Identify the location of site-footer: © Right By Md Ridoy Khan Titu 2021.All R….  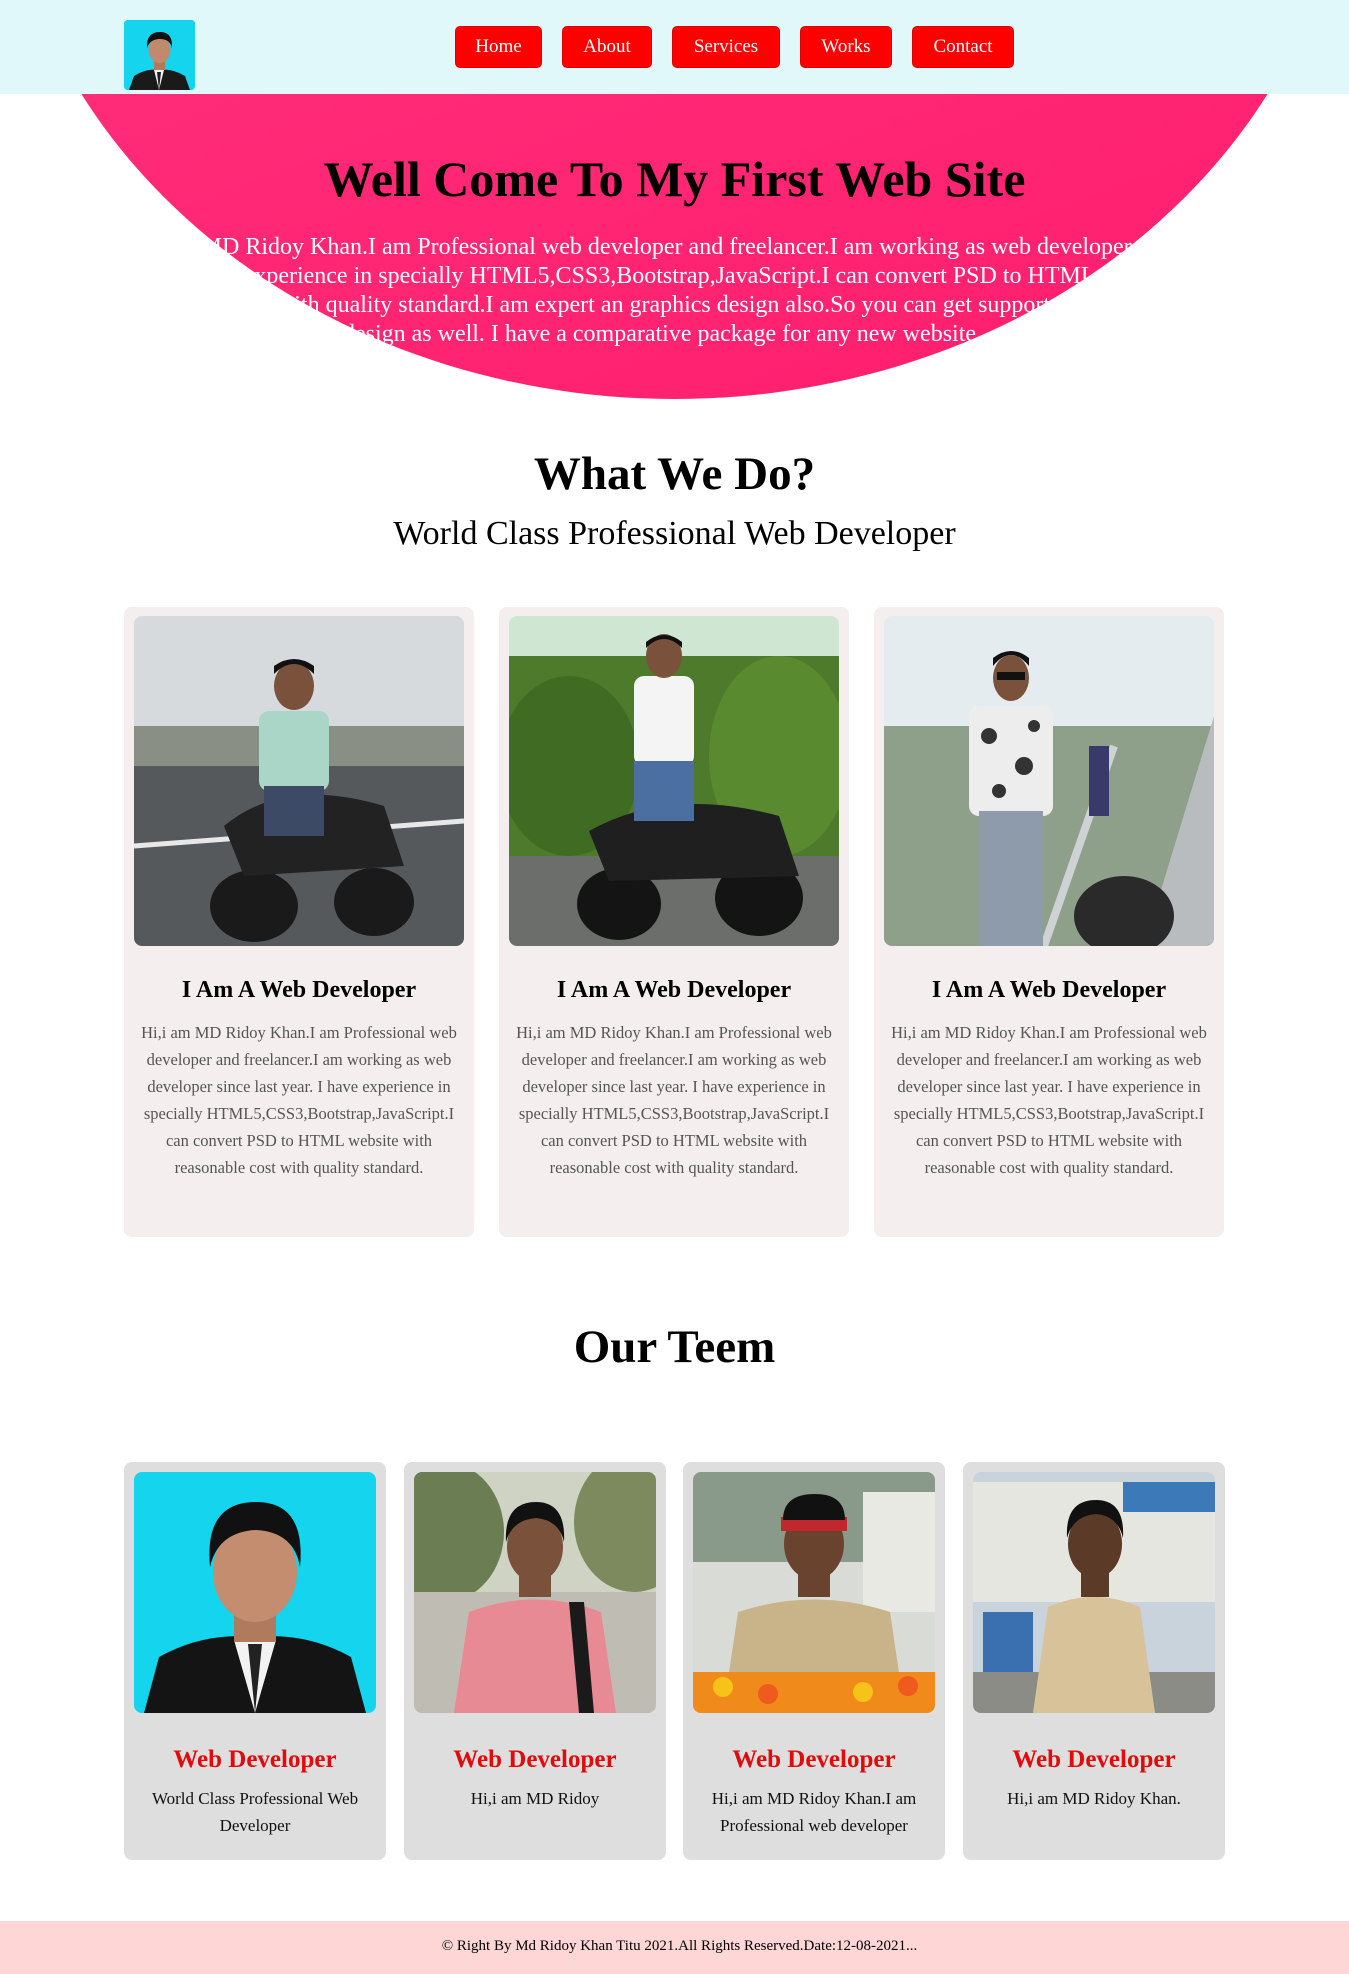
(674, 1947).